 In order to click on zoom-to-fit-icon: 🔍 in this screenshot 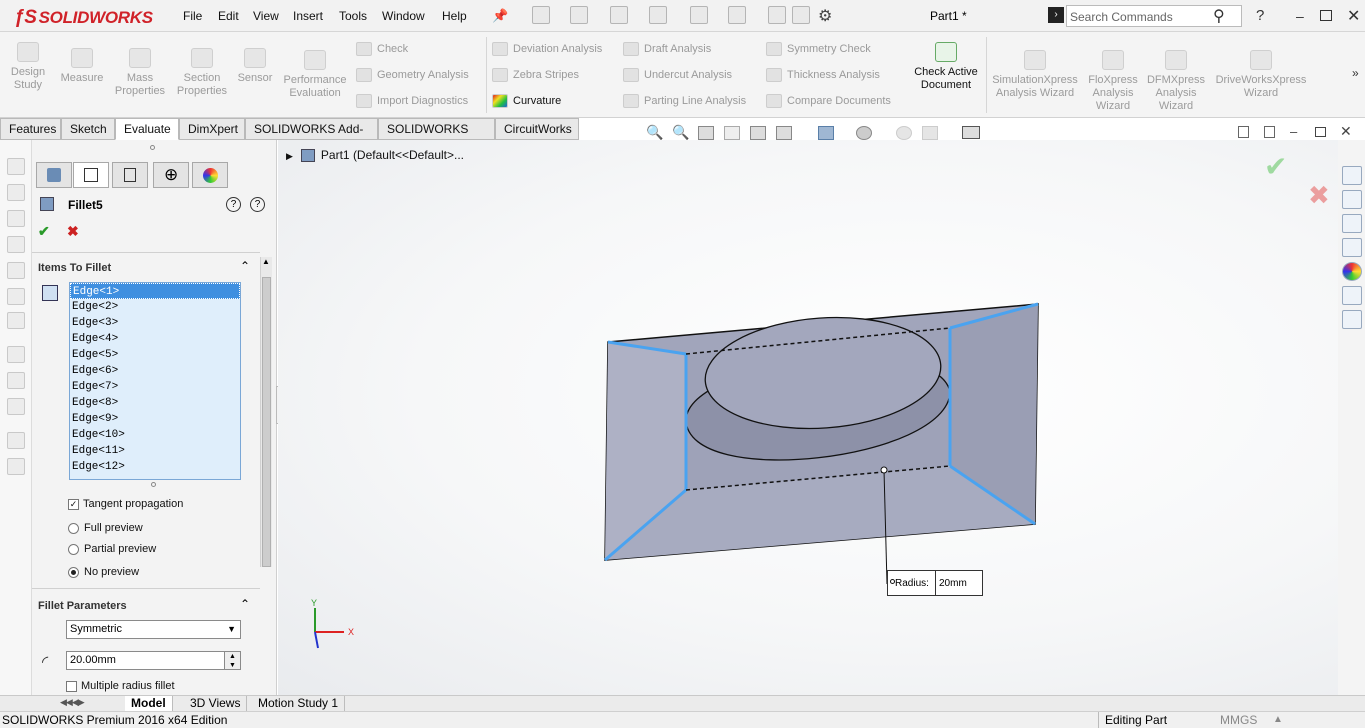, I will do `click(654, 132)`.